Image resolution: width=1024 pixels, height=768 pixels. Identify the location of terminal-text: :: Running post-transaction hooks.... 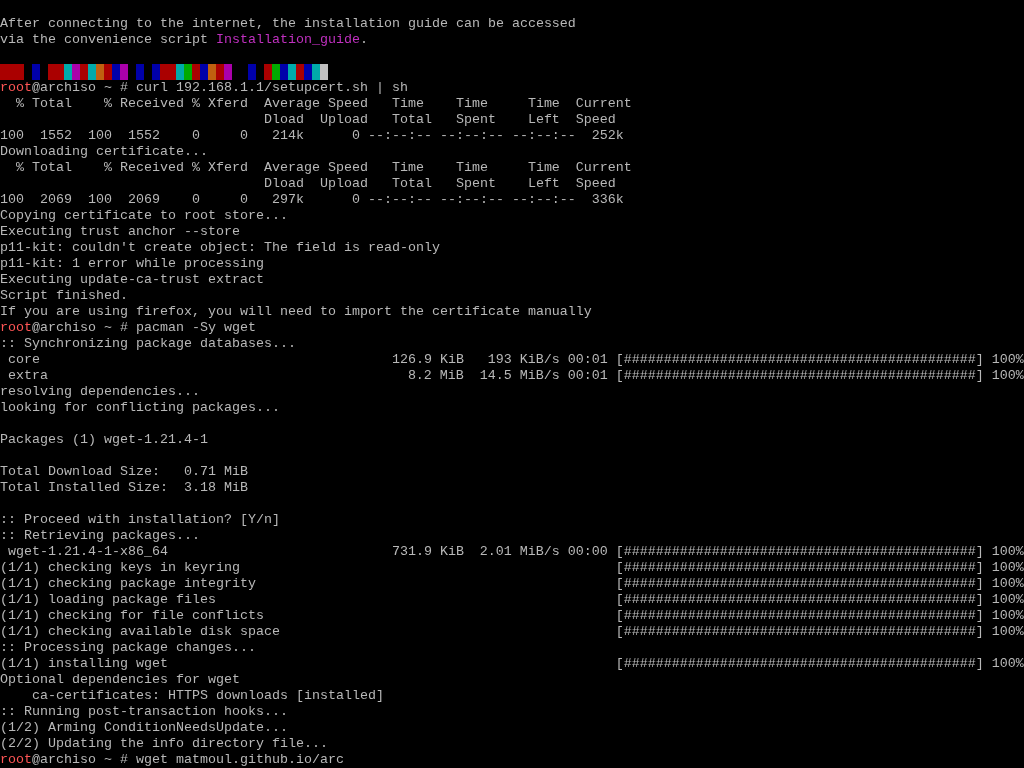
(144, 712).